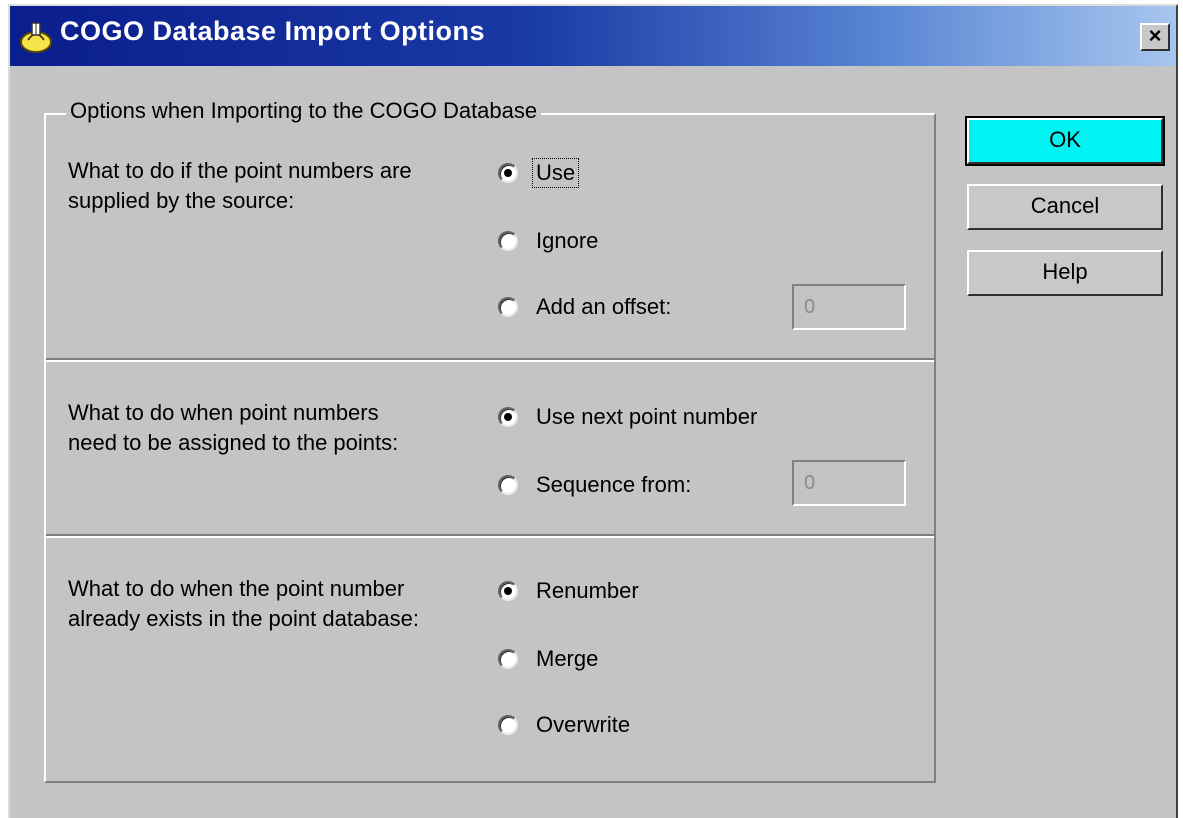  I want to click on radio-use: Use, so click(539, 173).